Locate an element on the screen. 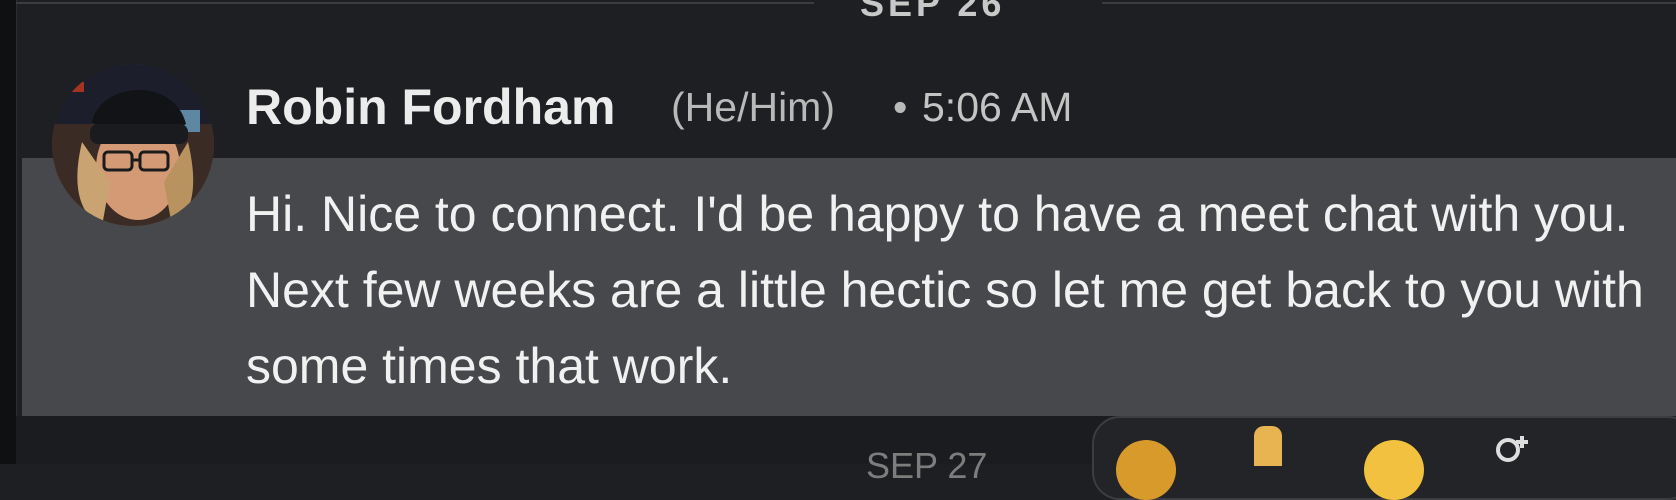  celebrate-icon is located at coordinates (1146, 470).